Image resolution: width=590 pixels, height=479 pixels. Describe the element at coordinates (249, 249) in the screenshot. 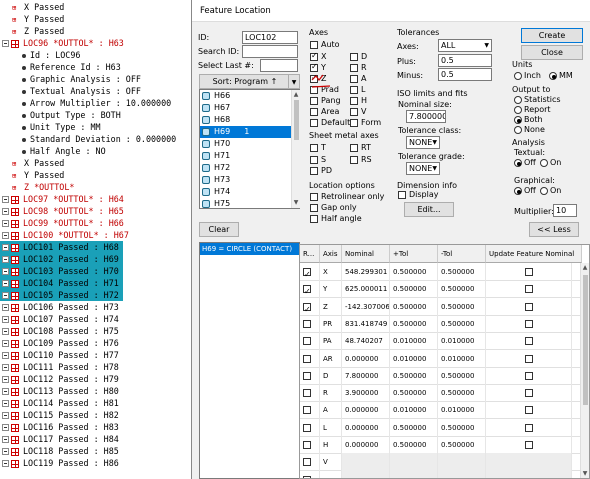

I see `summary-item: H69 = CIRCLE (CONTACT)` at that location.